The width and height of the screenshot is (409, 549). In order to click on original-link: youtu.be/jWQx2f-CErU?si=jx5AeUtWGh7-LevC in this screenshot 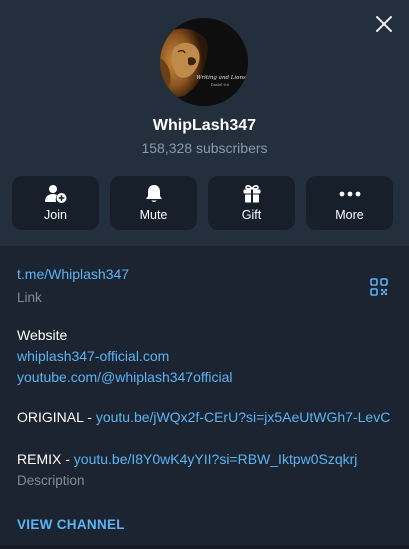, I will do `click(243, 417)`.